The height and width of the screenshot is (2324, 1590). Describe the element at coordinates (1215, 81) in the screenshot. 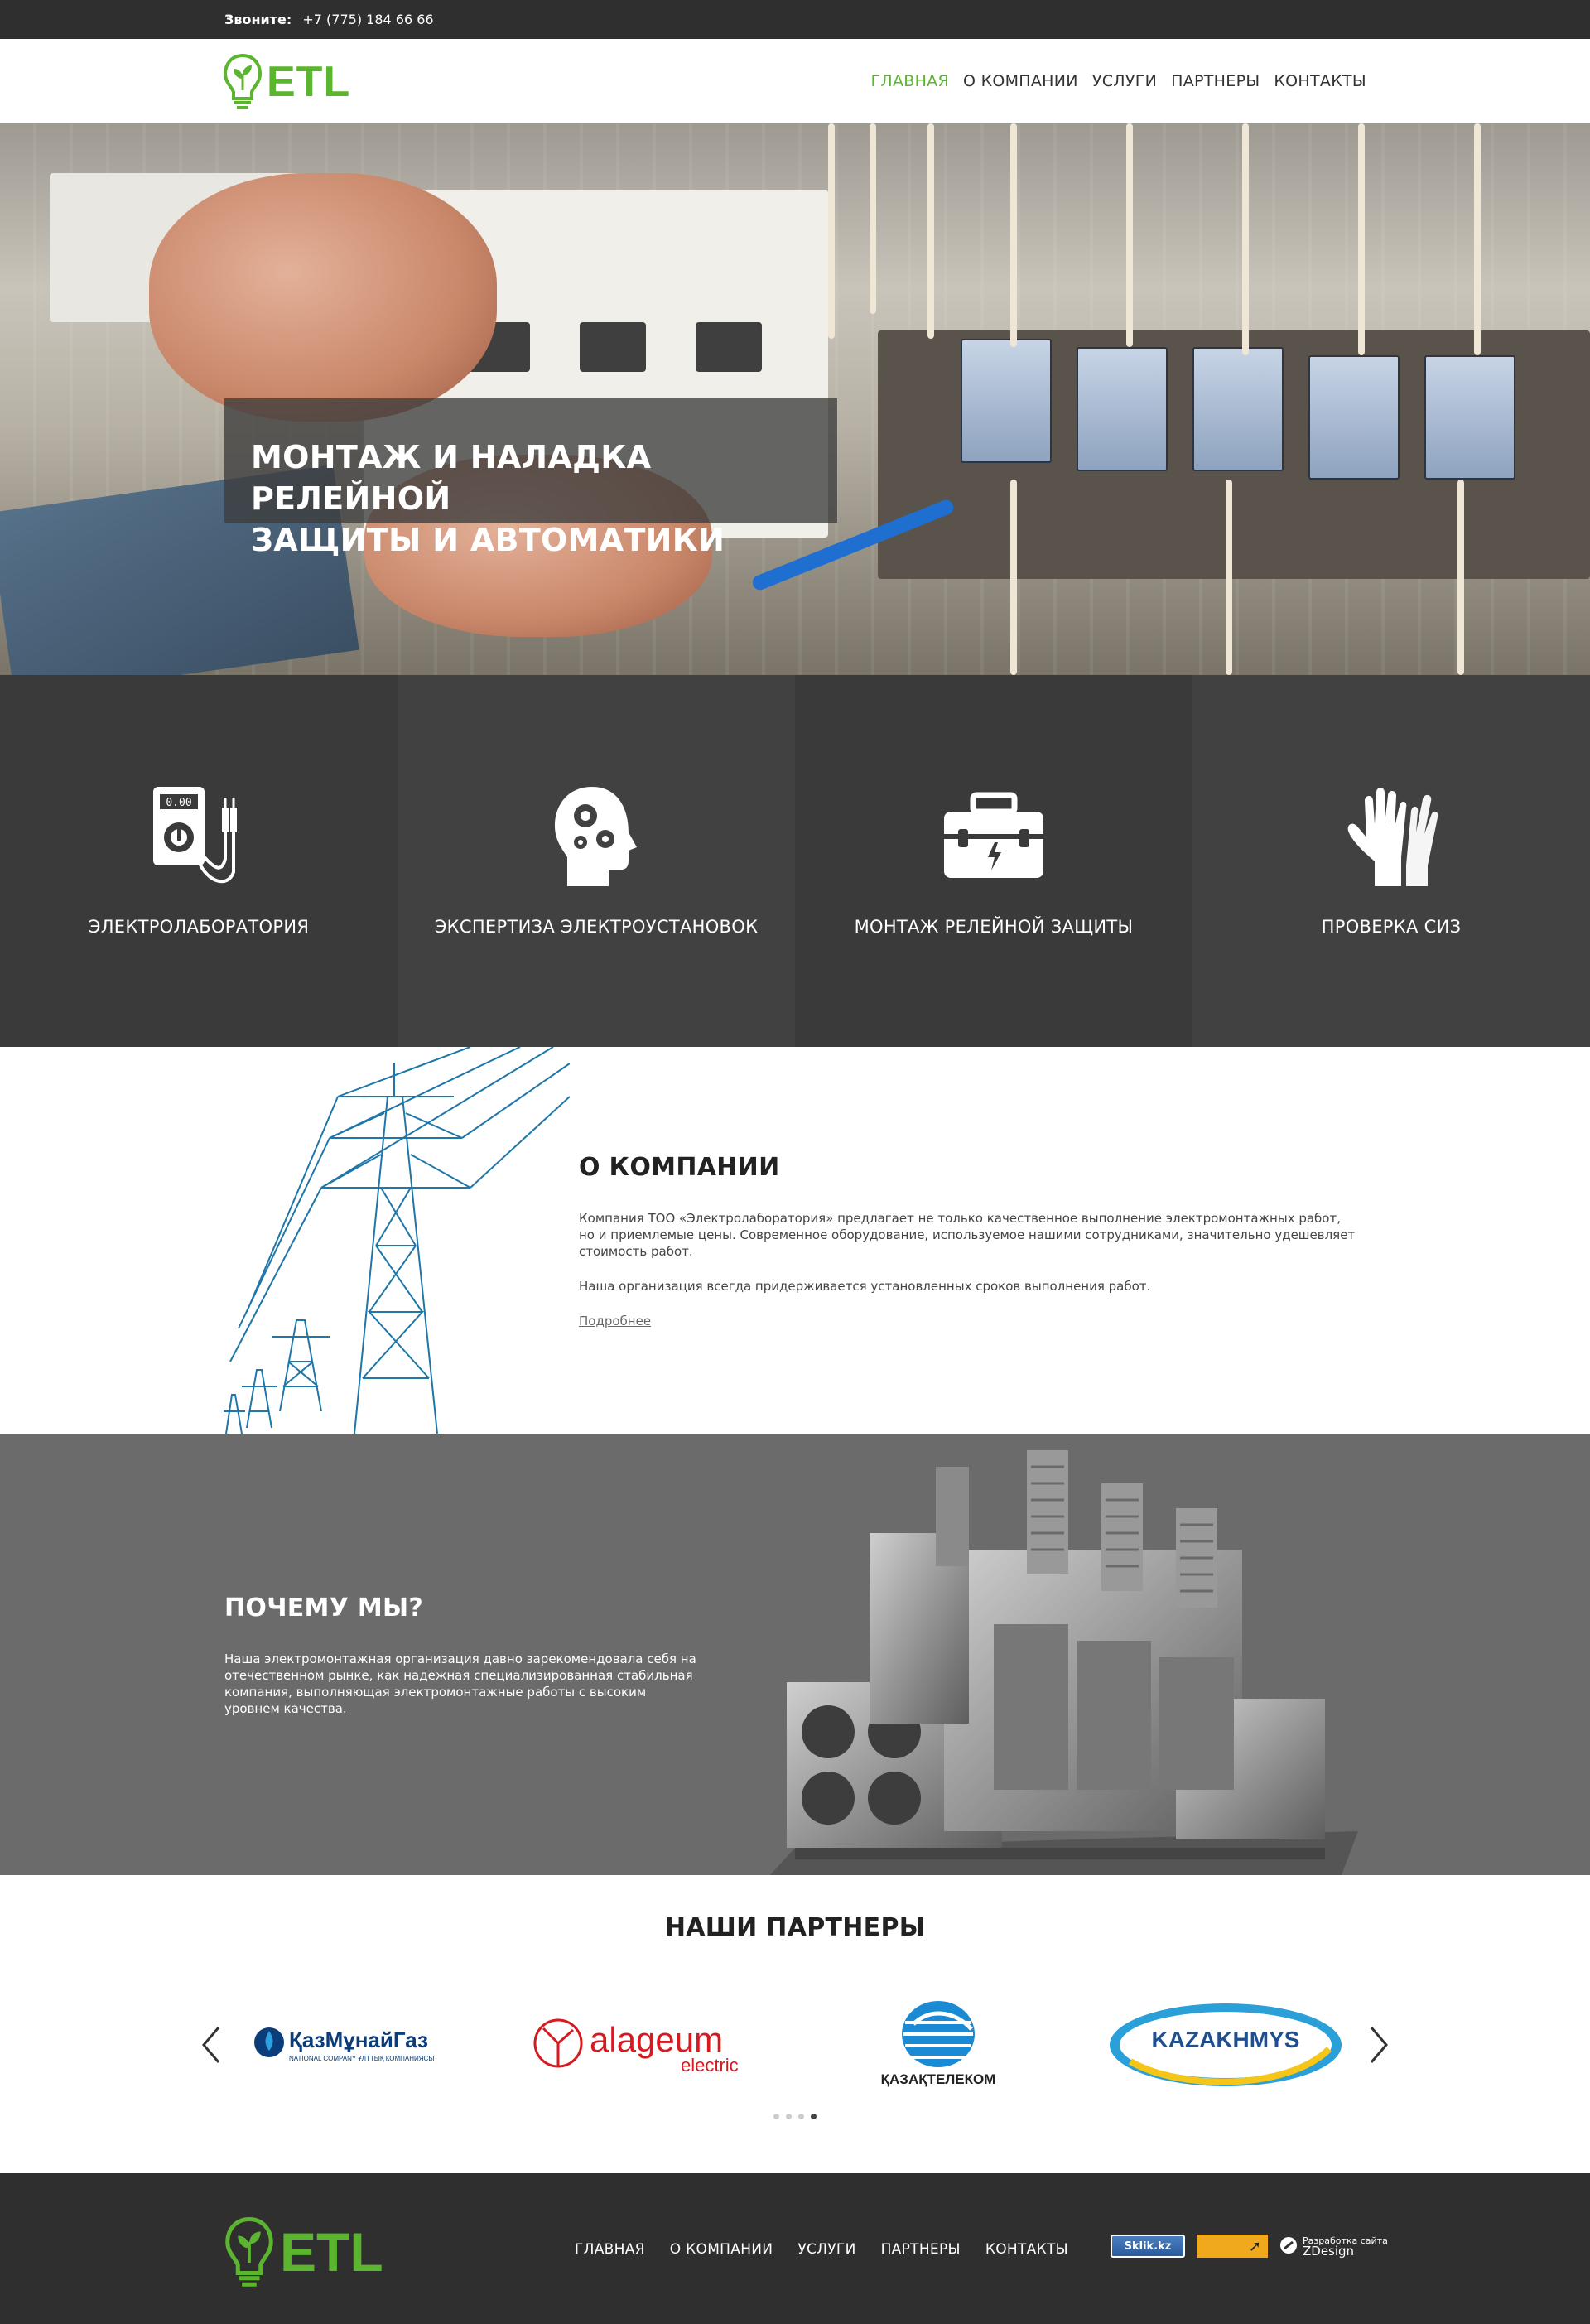

I see `nav-partners: ПАРТНЕРЫ` at that location.